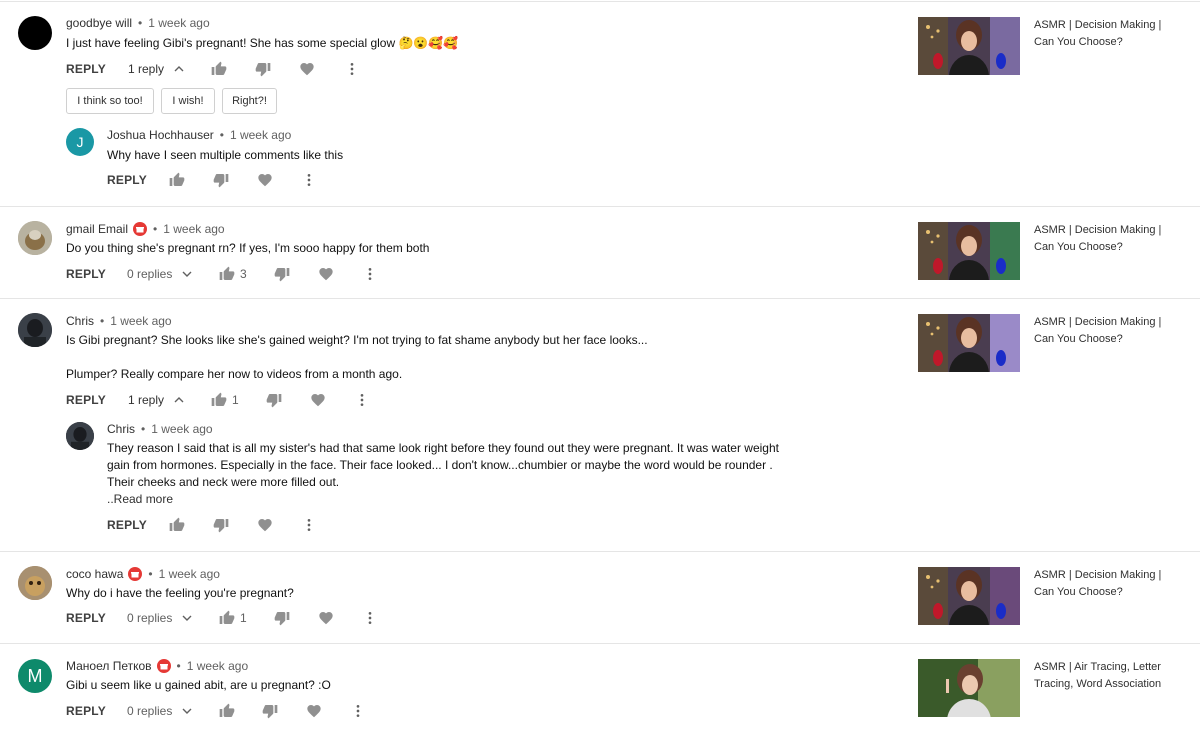  Describe the element at coordinates (143, 574) in the screenshot. I see `comment-header: coco hawa • 1 week ago` at that location.